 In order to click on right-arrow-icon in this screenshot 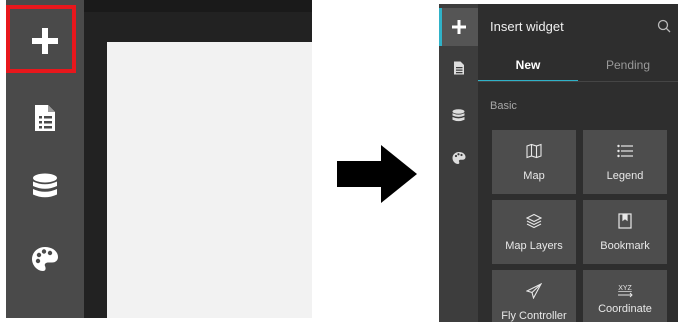, I will do `click(377, 176)`.